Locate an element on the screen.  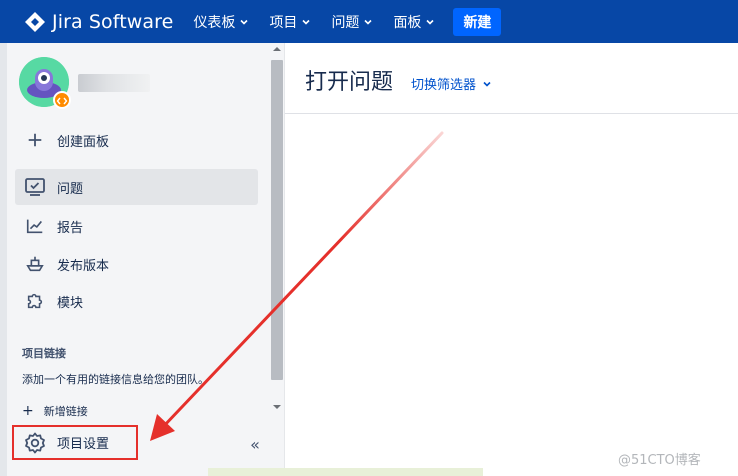
background-peek is located at coordinates (345, 472).